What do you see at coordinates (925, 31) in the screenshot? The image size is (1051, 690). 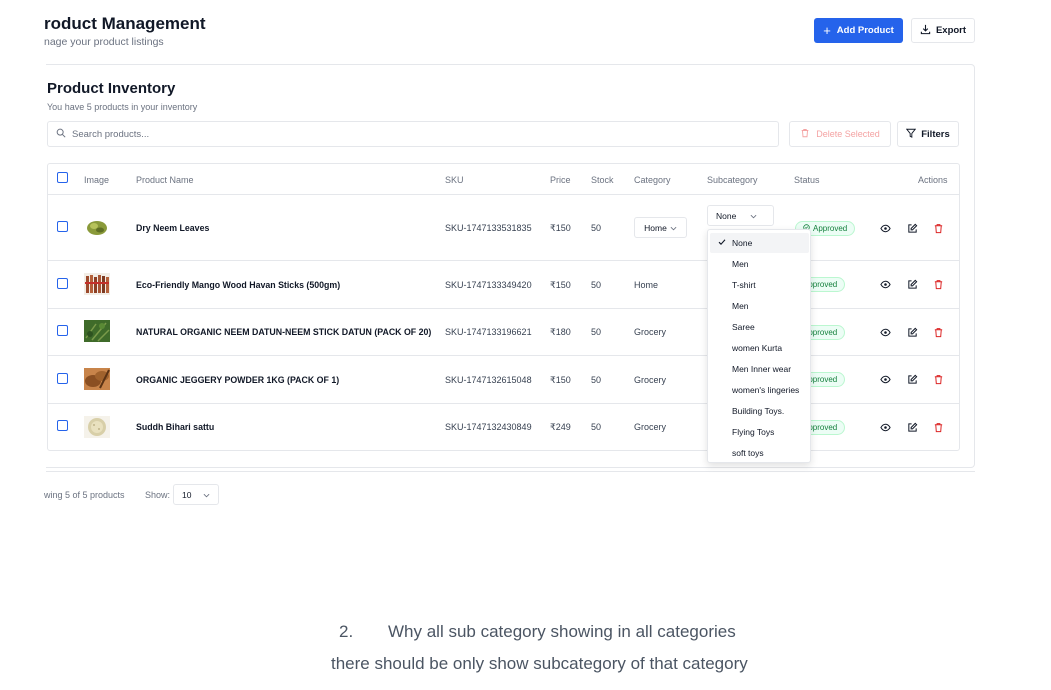 I see `download-icon` at bounding box center [925, 31].